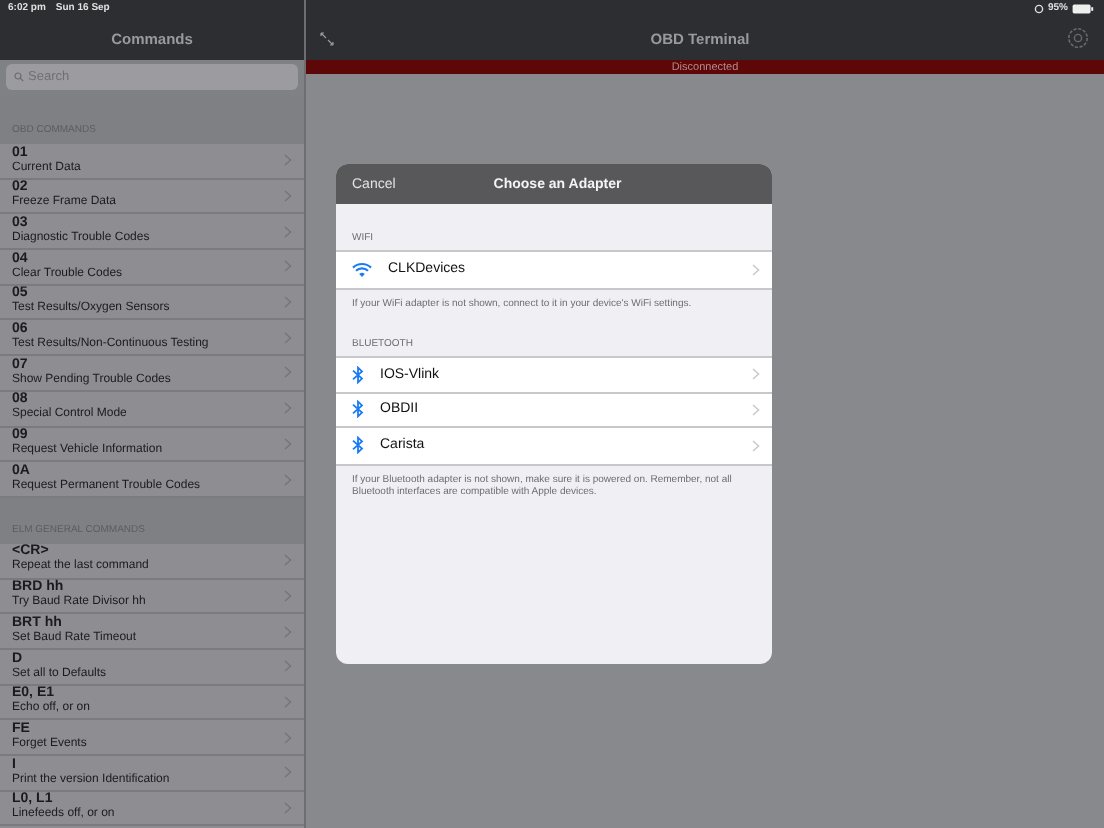 Image resolution: width=1104 pixels, height=828 pixels. I want to click on battery-icon, so click(1083, 8).